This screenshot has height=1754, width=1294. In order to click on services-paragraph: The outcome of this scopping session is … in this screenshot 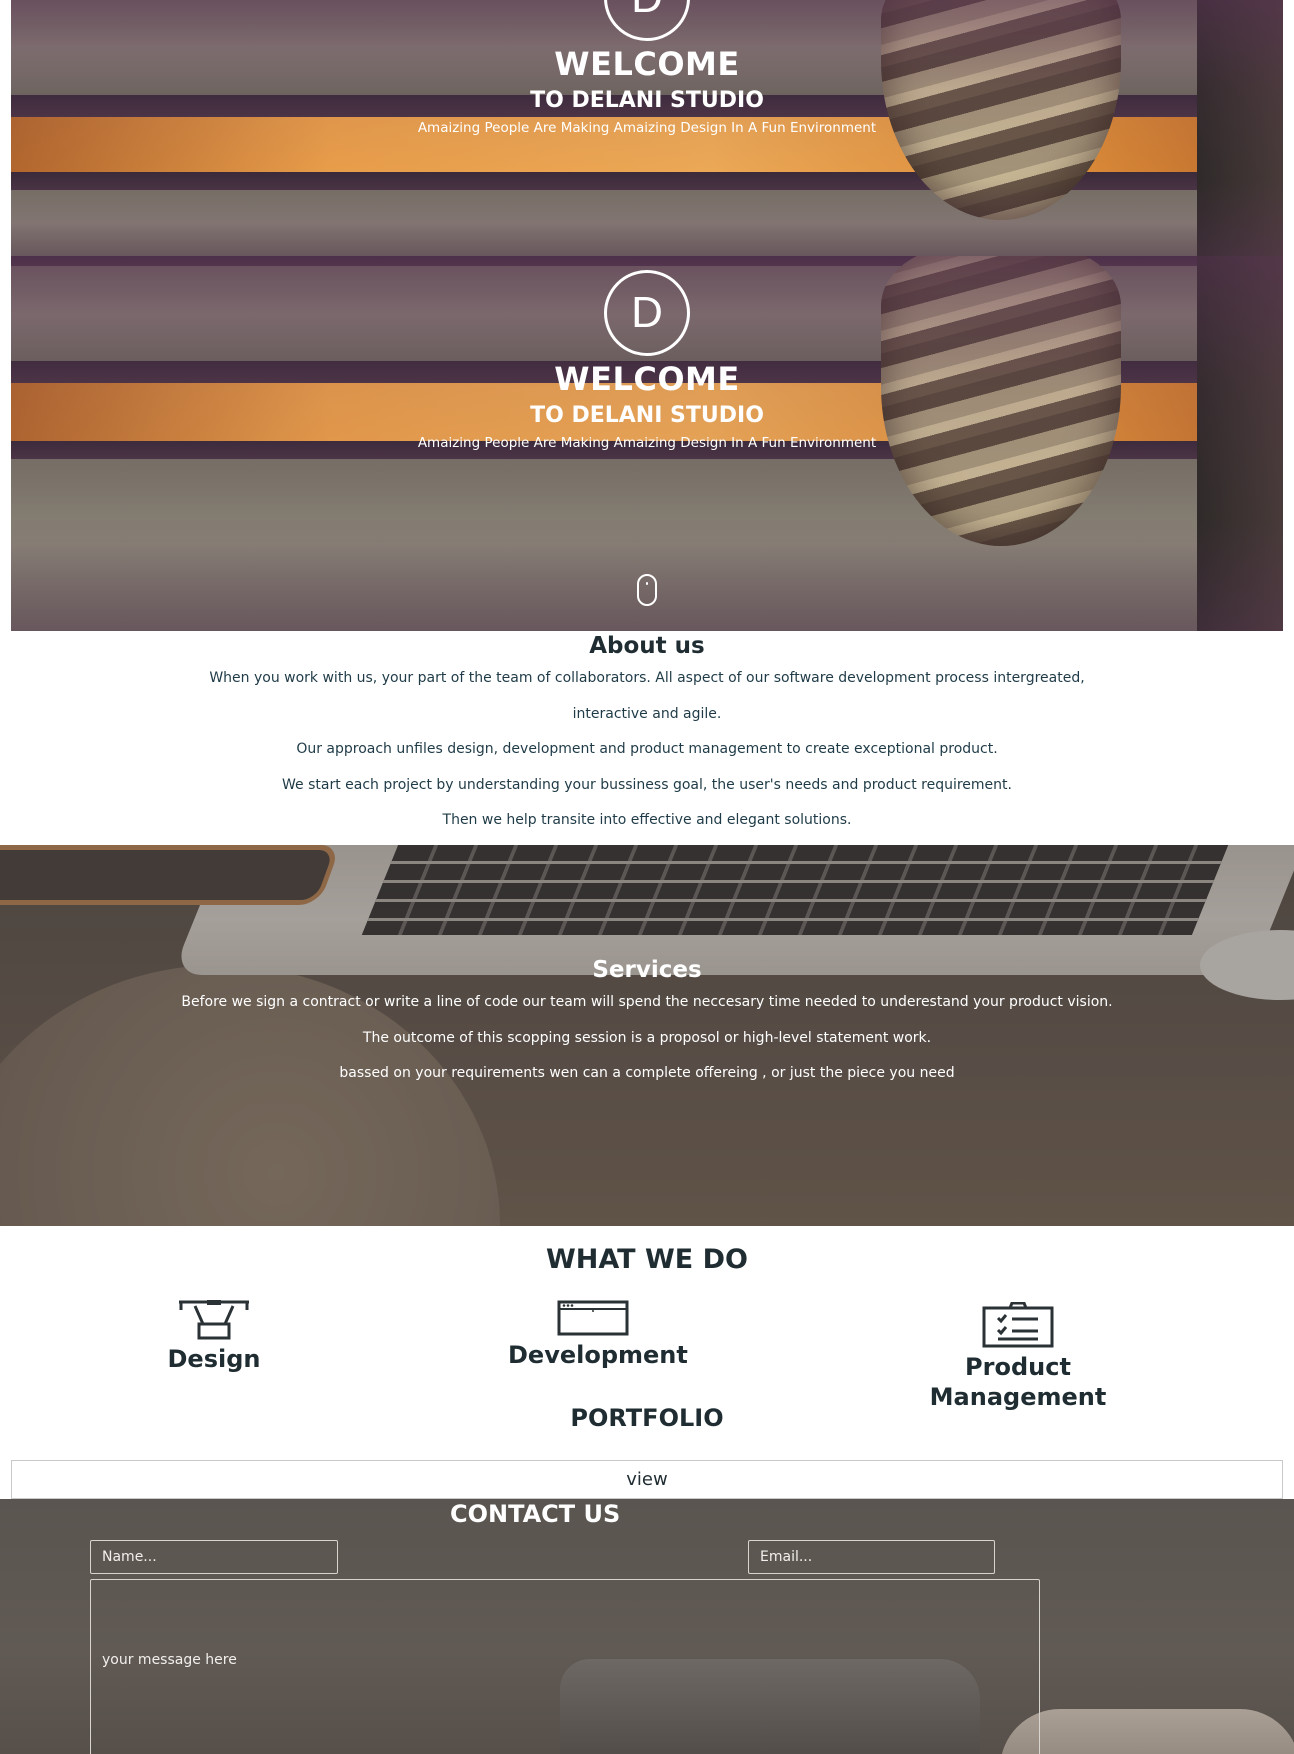, I will do `click(647, 1037)`.